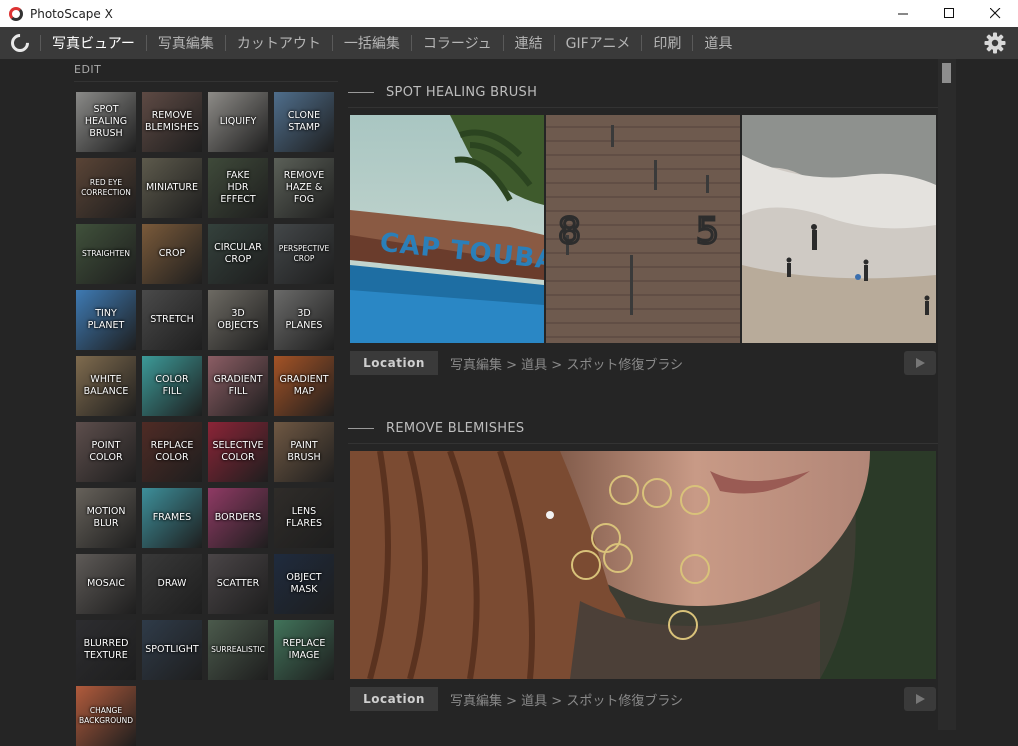 The image size is (1018, 746). What do you see at coordinates (462, 92) in the screenshot?
I see `section-heading: SPOT HEALING BRUSH` at bounding box center [462, 92].